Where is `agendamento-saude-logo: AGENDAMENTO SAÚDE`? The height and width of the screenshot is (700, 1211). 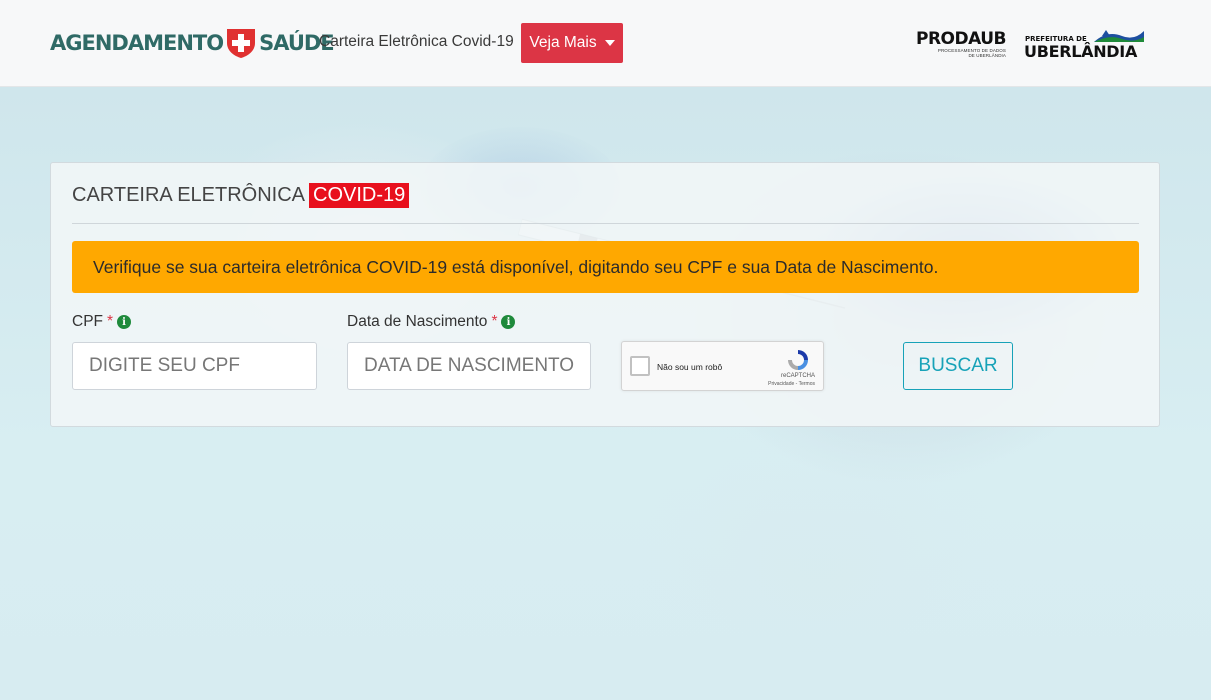
agendamento-saude-logo: AGENDAMENTO SAÚDE is located at coordinates (192, 43).